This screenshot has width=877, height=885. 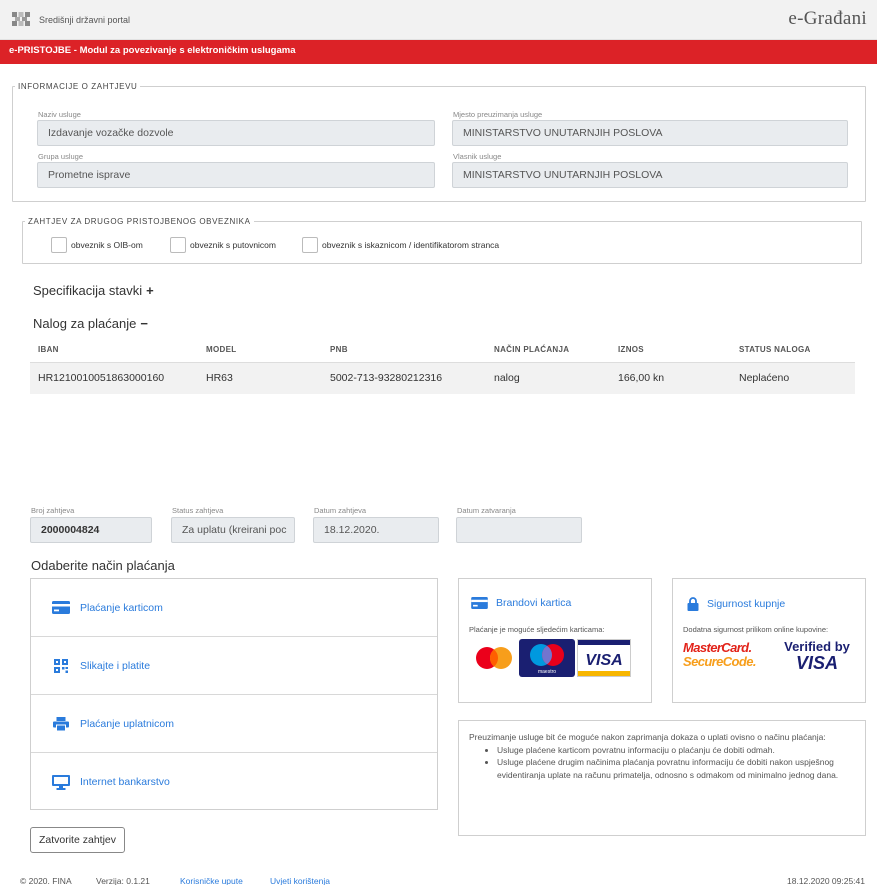 What do you see at coordinates (150, 290) in the screenshot?
I see `plus-icon: +` at bounding box center [150, 290].